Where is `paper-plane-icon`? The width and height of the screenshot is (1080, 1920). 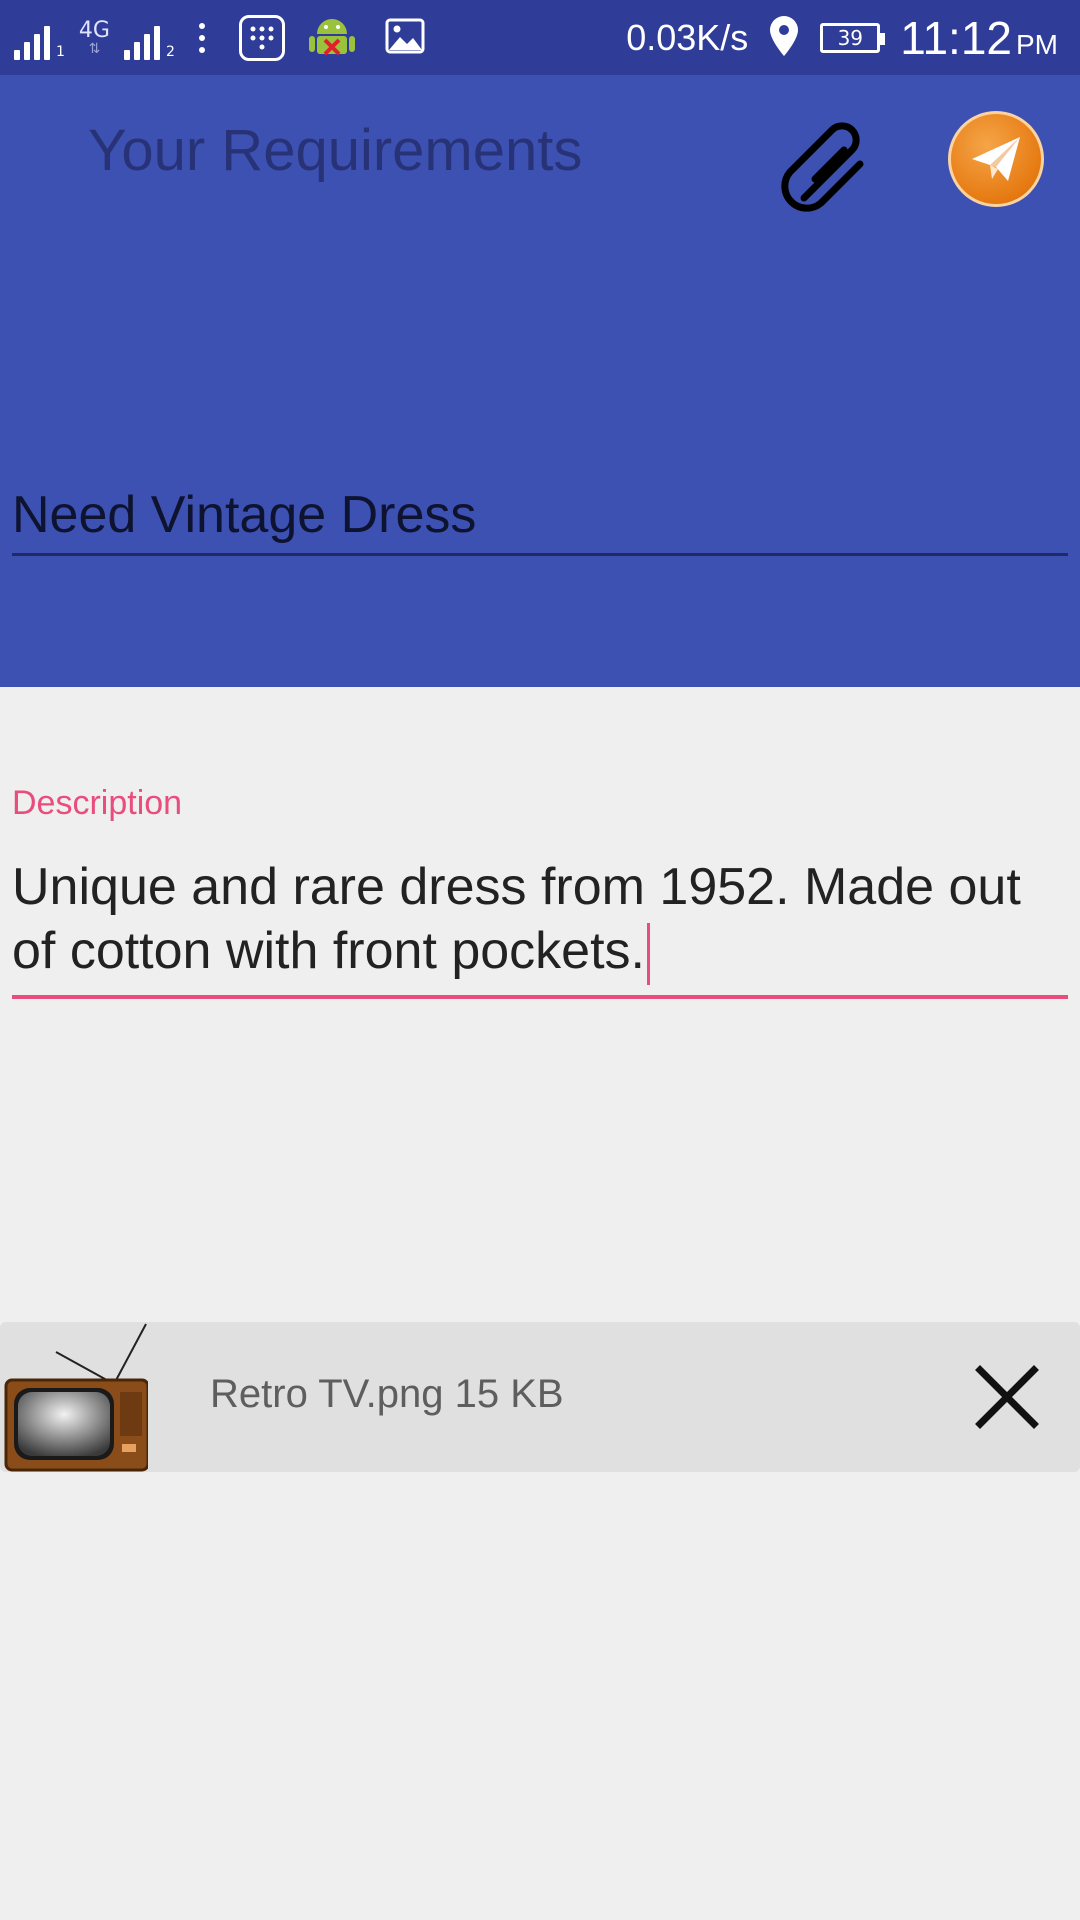 paper-plane-icon is located at coordinates (996, 159).